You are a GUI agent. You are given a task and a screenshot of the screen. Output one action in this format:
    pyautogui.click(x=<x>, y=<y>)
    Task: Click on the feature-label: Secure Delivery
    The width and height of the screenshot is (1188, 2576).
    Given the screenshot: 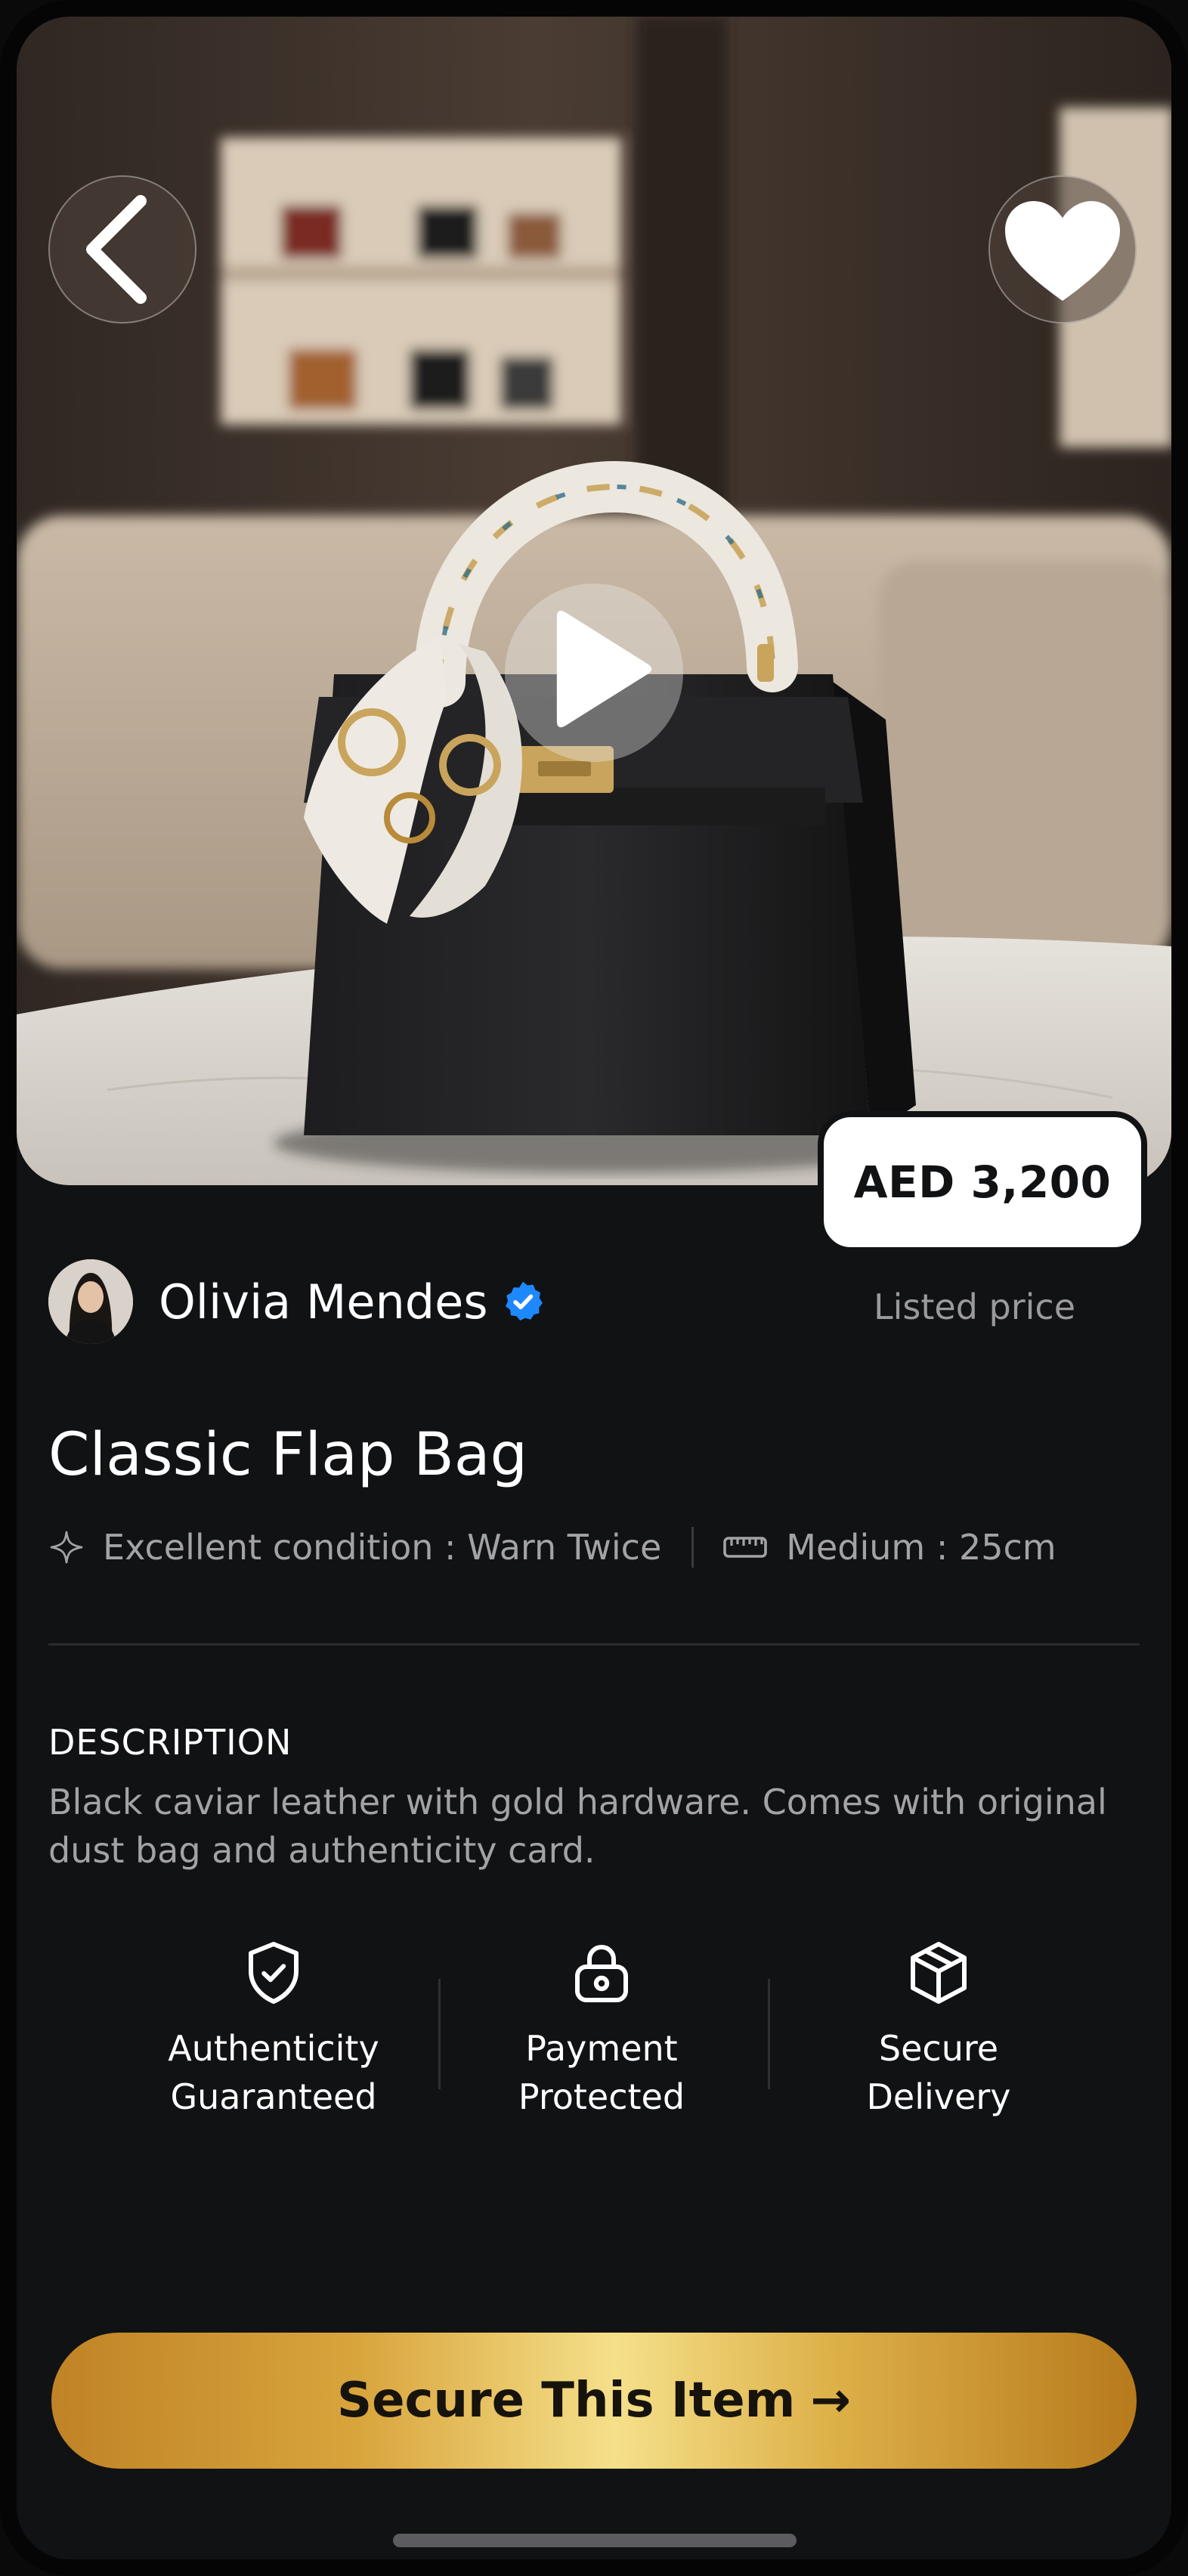 What is the action you would take?
    pyautogui.click(x=938, y=2072)
    